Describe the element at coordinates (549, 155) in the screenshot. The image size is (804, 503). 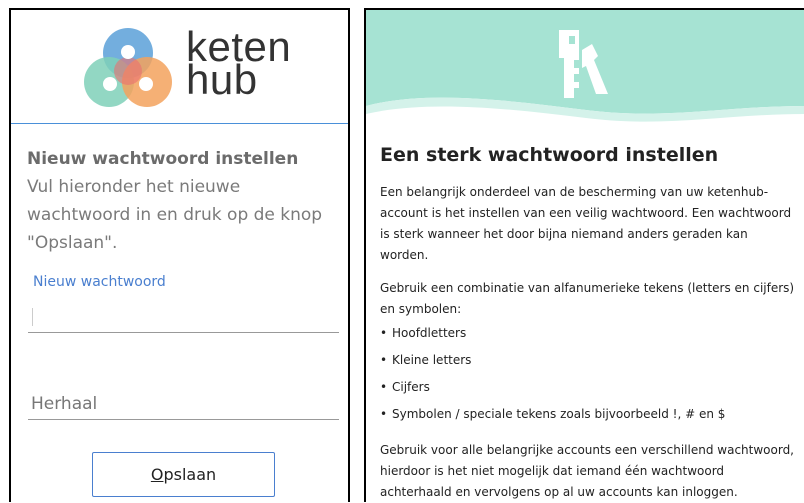
I see `tips-title: Een sterk wachtwoord instellen` at that location.